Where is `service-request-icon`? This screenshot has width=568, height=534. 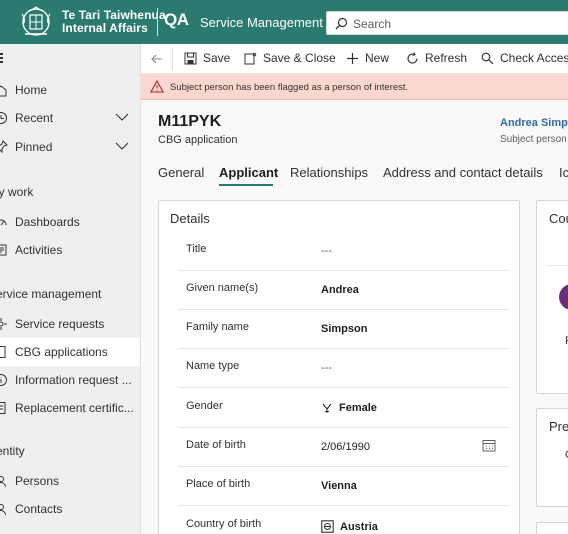
service-request-icon is located at coordinates (3, 324).